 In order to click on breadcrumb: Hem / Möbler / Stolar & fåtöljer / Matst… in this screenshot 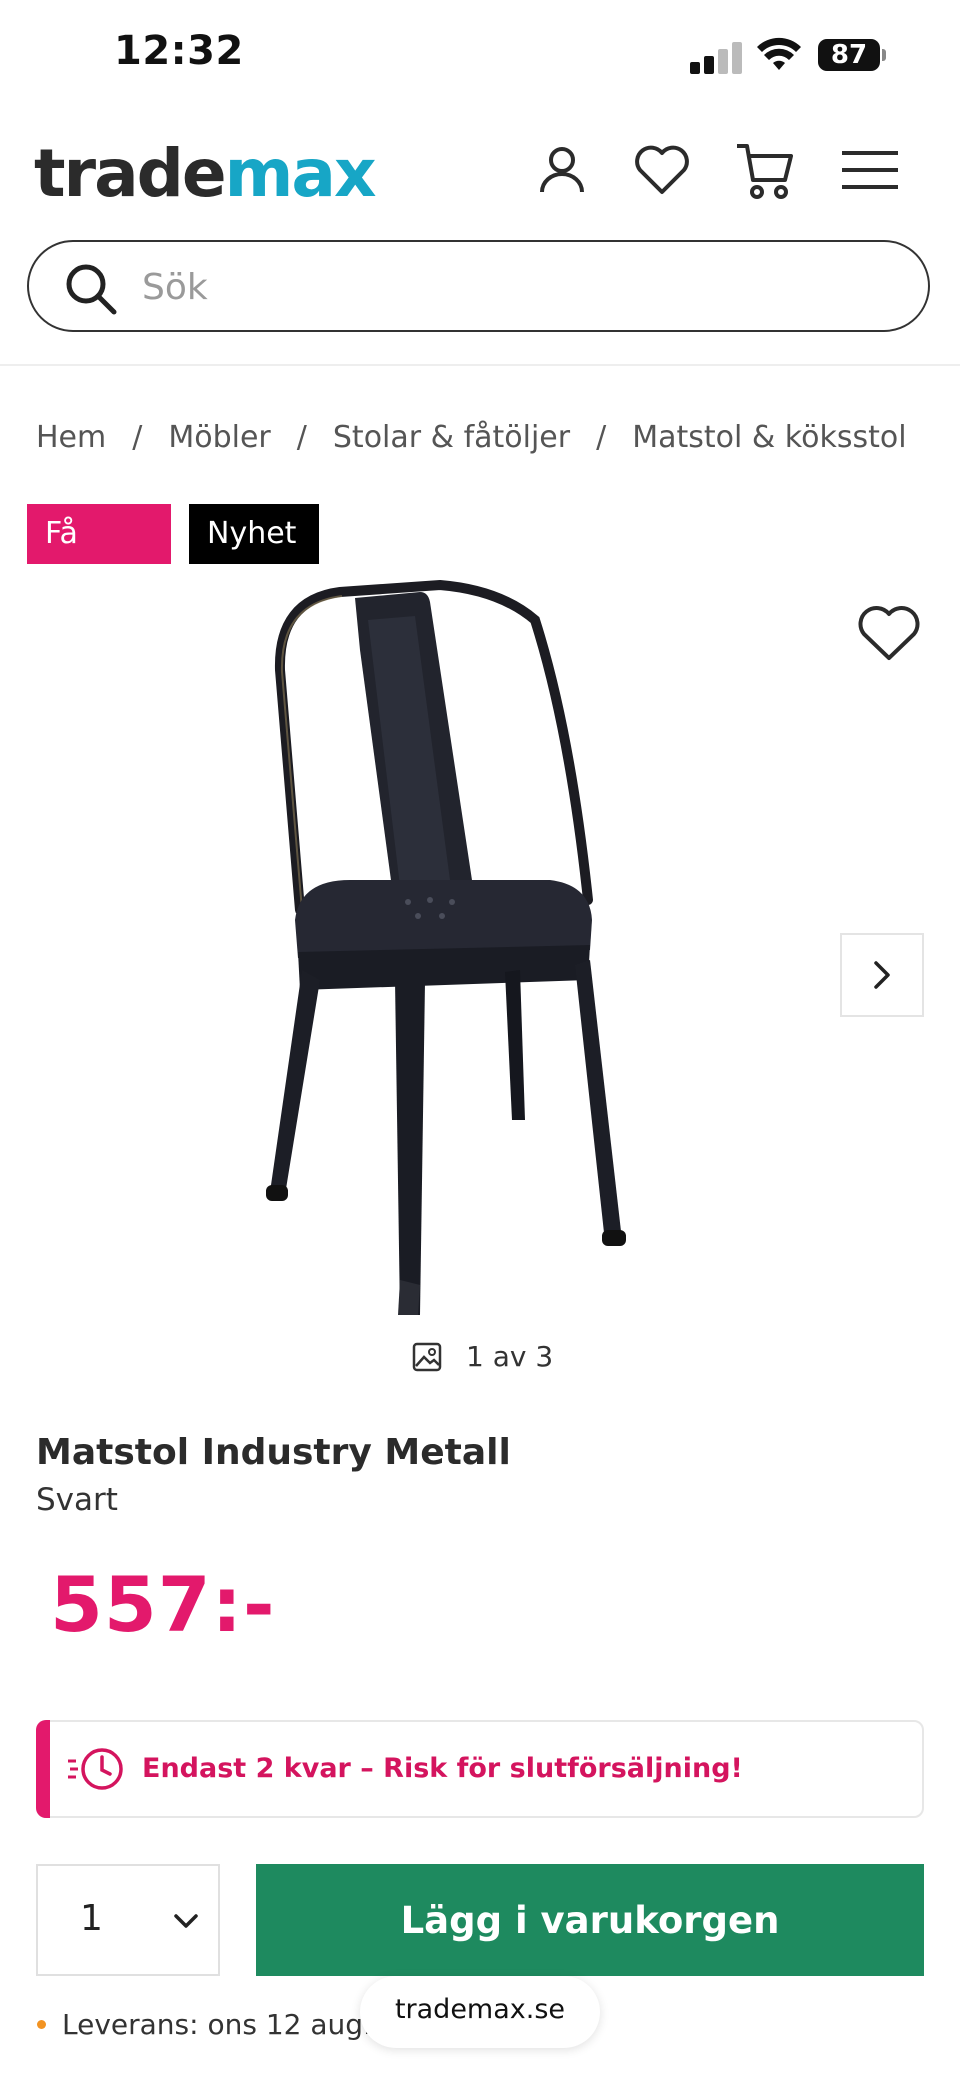, I will do `click(471, 437)`.